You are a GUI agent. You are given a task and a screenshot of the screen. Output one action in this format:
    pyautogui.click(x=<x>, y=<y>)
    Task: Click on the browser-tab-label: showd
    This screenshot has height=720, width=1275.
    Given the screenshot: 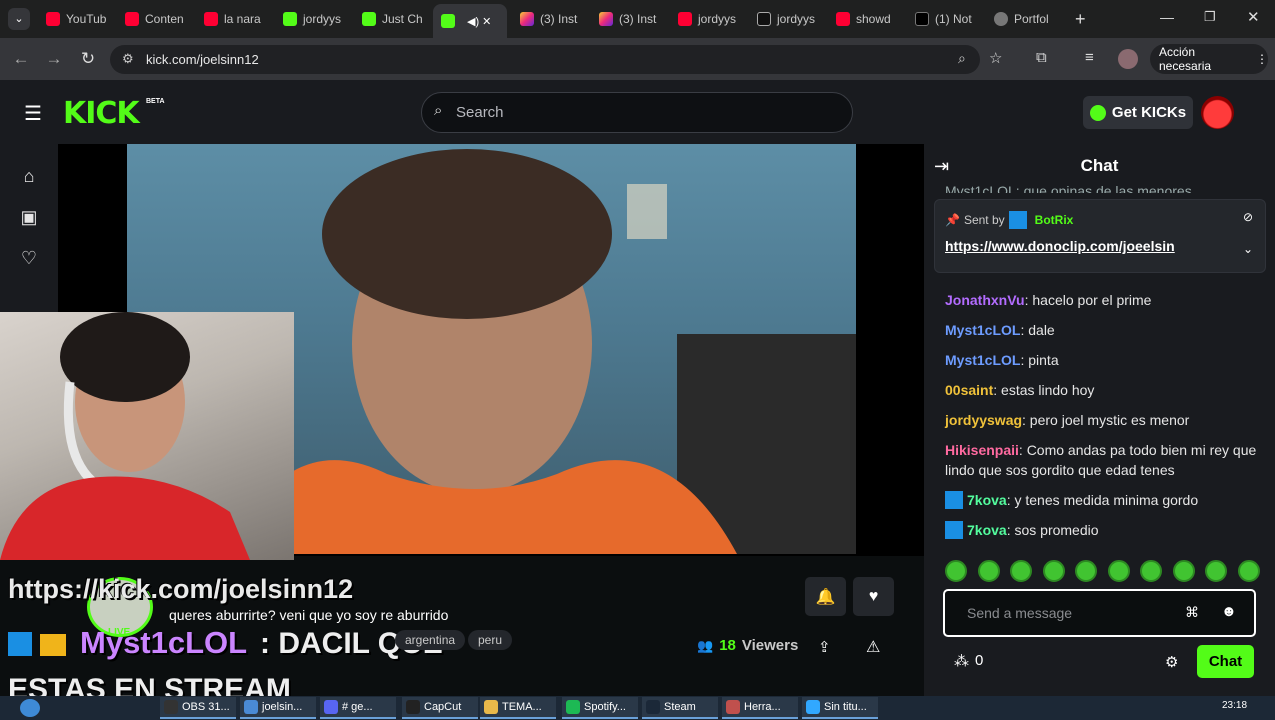 What is the action you would take?
    pyautogui.click(x=873, y=19)
    